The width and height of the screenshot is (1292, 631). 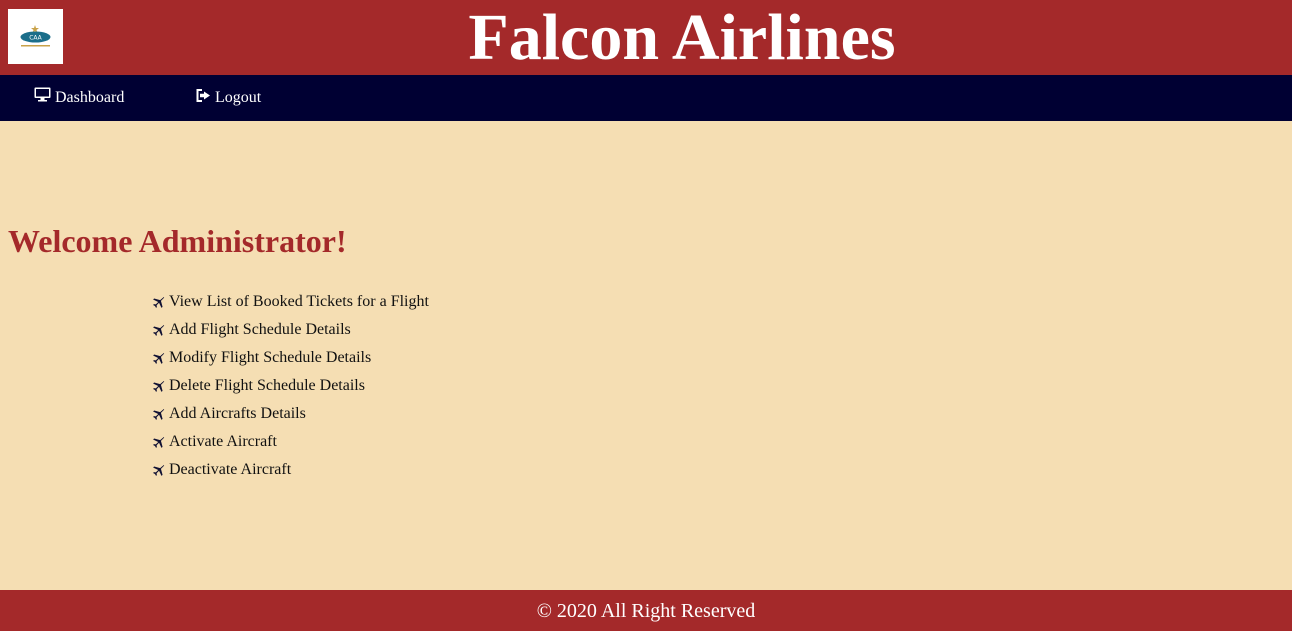 I want to click on footer: © 2020 All Right Reserved, so click(x=646, y=610).